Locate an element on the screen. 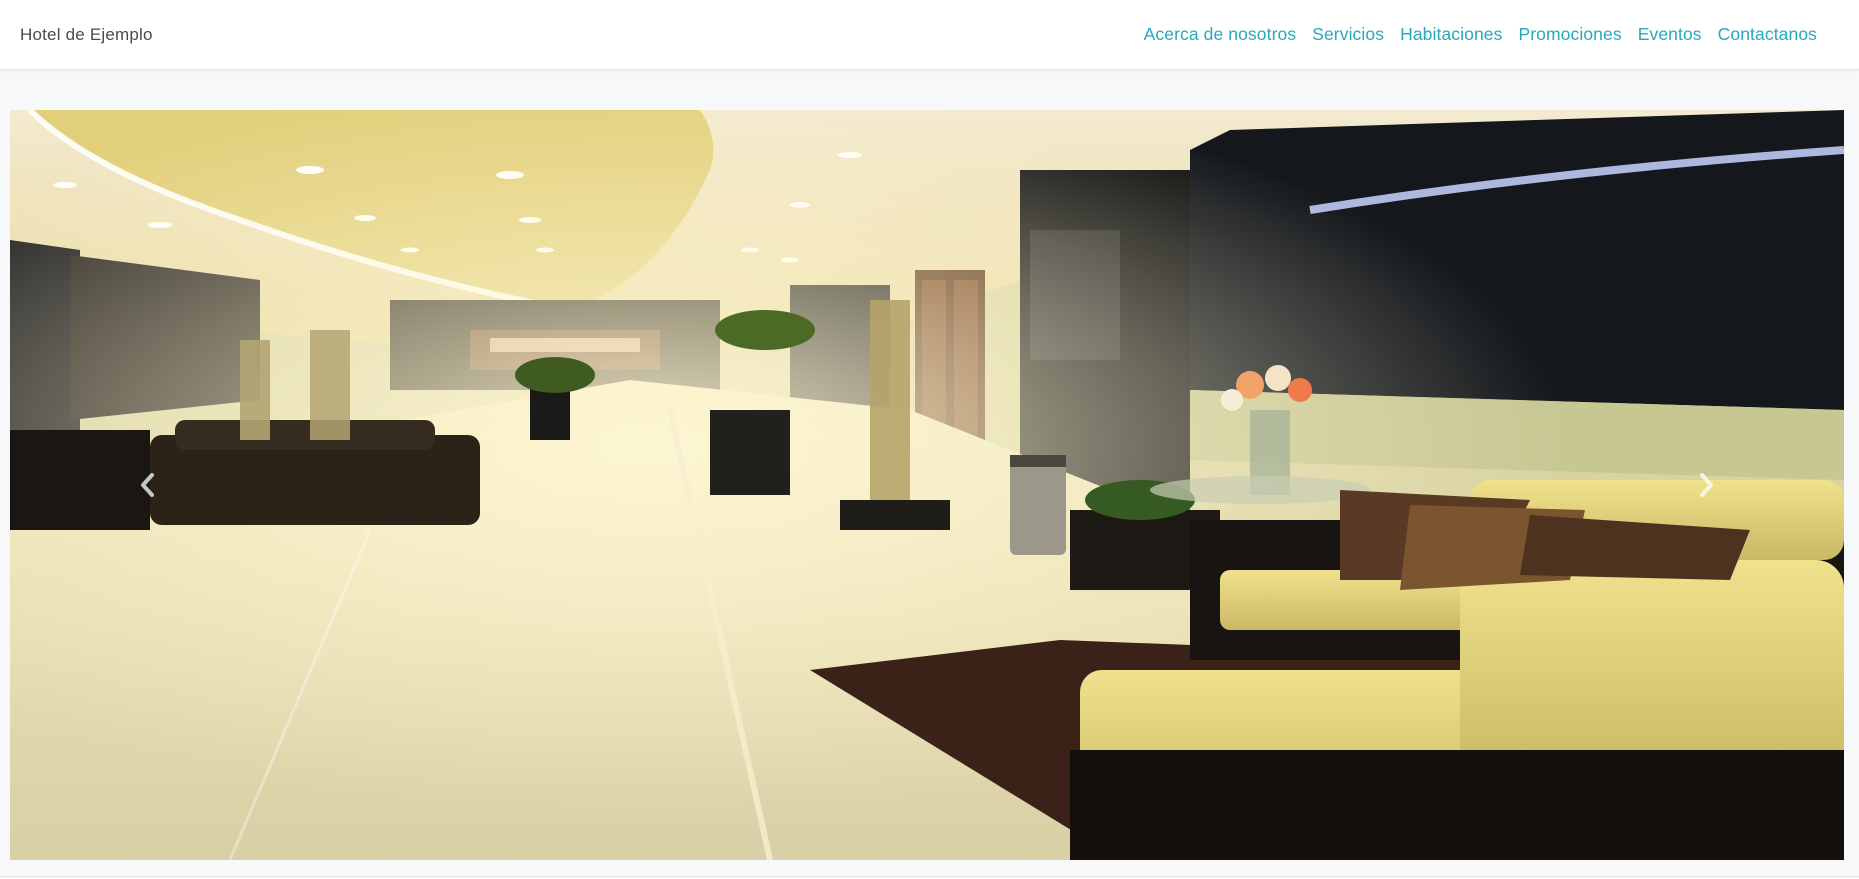 Image resolution: width=1859 pixels, height=879 pixels. nav-link-contact: Contactanos is located at coordinates (1767, 34).